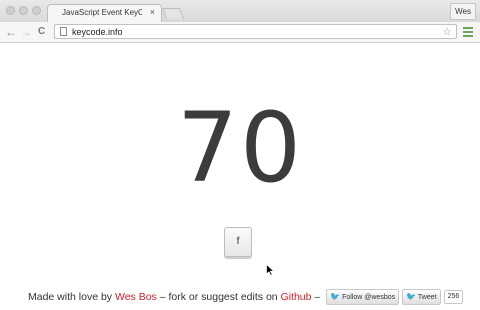 The width and height of the screenshot is (480, 310). I want to click on maximize-window-button, so click(36, 10).